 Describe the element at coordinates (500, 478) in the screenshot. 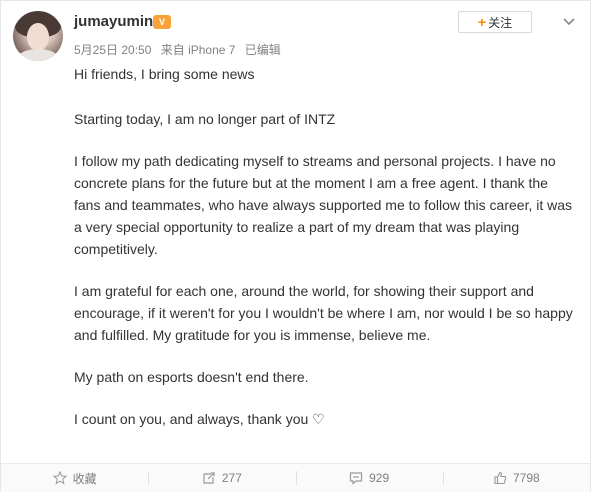

I see `thumbs-up-icon` at that location.